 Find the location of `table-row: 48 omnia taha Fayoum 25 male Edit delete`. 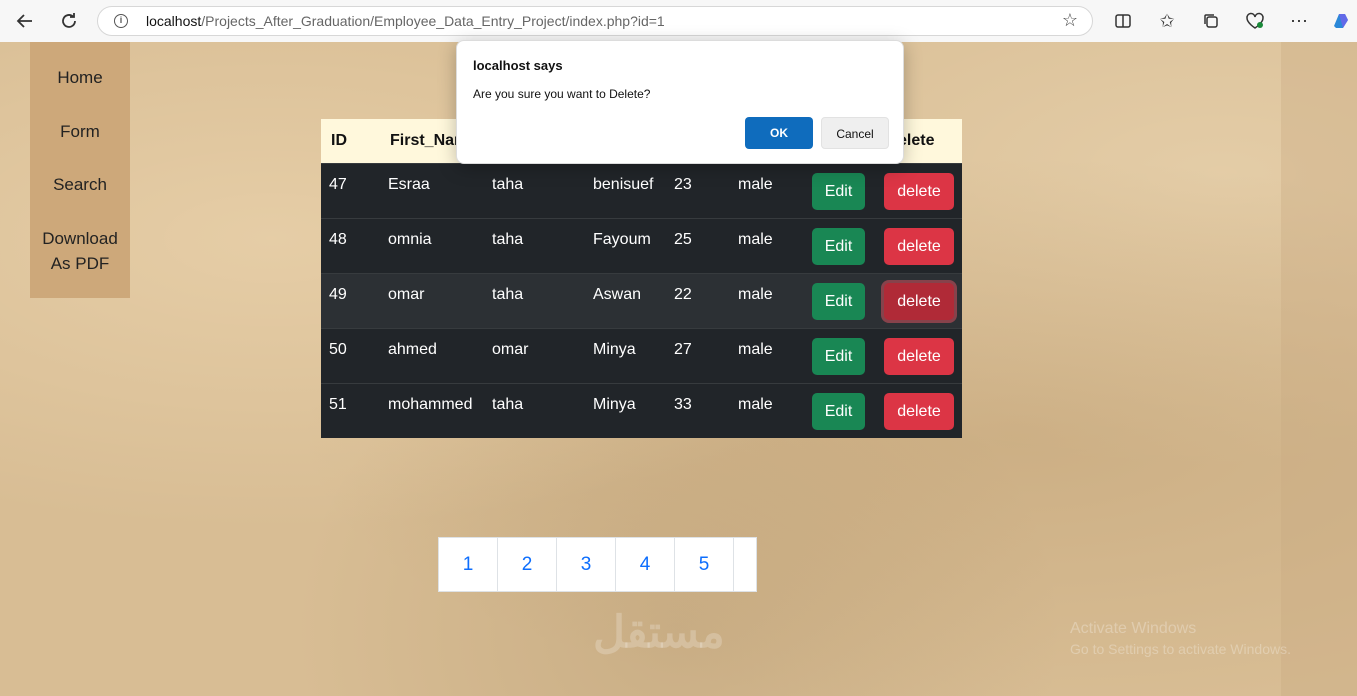

table-row: 48 omnia taha Fayoum 25 male Edit delete is located at coordinates (641, 245).